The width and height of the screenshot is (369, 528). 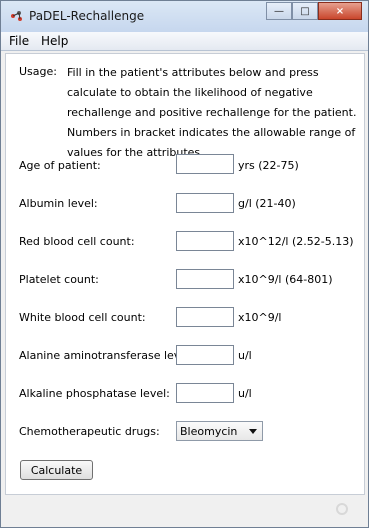 What do you see at coordinates (205, 355) in the screenshot?
I see `alt-input` at bounding box center [205, 355].